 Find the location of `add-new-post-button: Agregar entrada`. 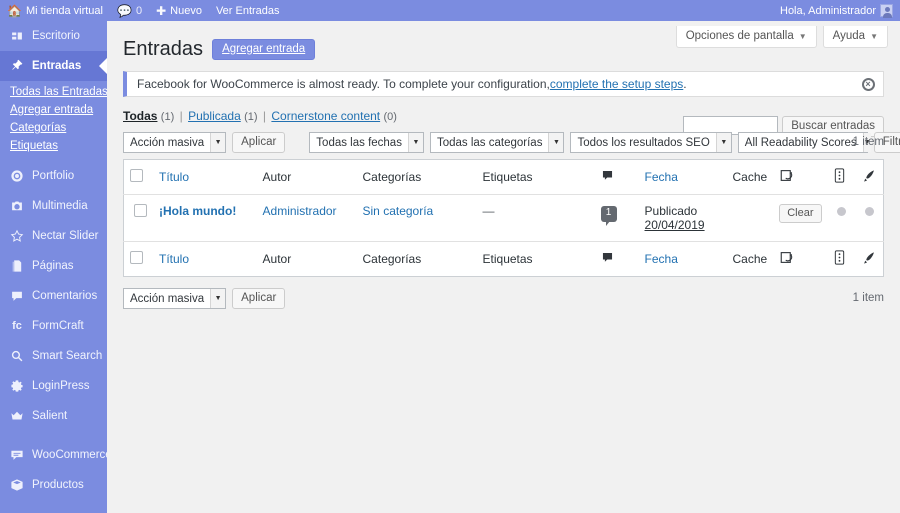

add-new-post-button: Agregar entrada is located at coordinates (264, 49).